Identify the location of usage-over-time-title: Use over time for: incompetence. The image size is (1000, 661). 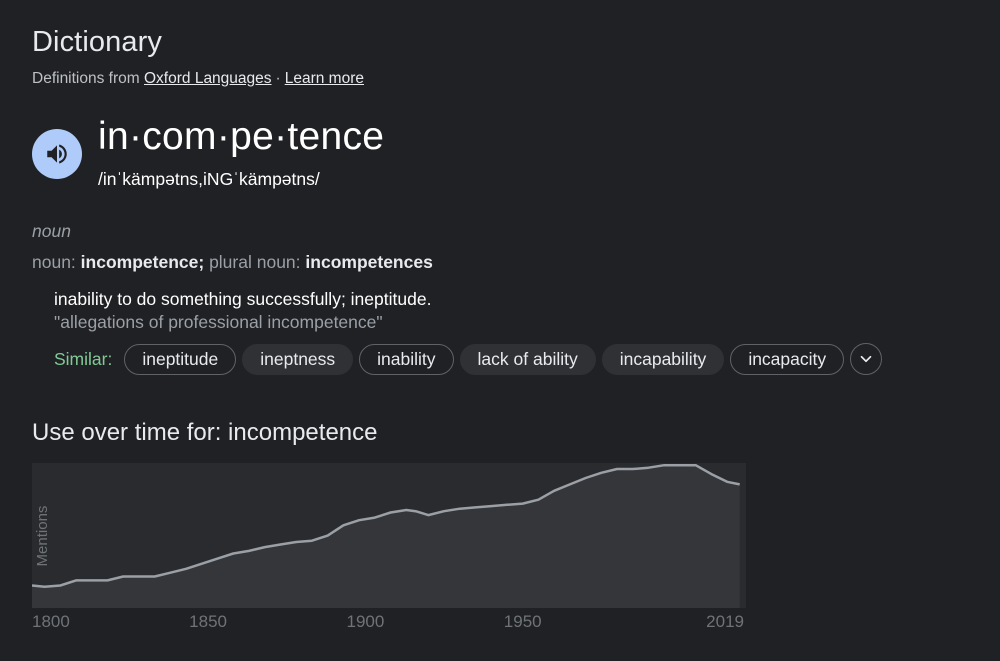
(205, 432).